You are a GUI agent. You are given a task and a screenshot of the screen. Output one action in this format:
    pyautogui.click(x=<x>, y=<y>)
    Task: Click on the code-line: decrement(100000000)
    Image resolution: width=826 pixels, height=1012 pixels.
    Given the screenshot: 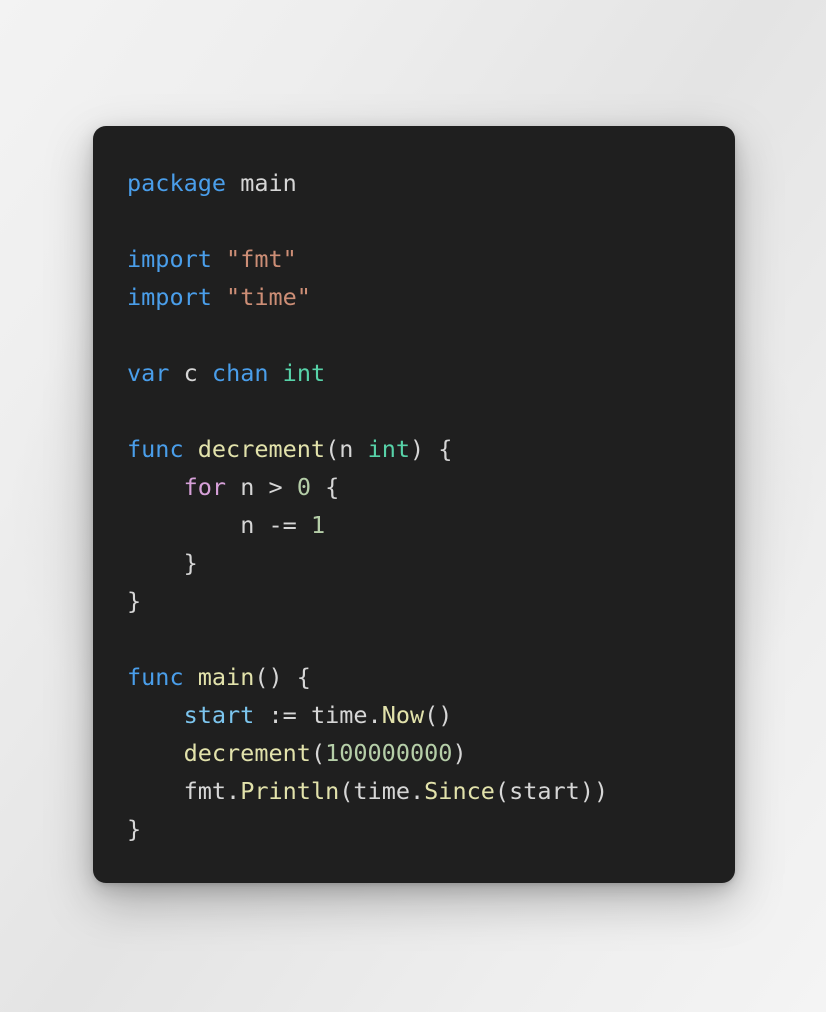 What is the action you would take?
    pyautogui.click(x=414, y=753)
    